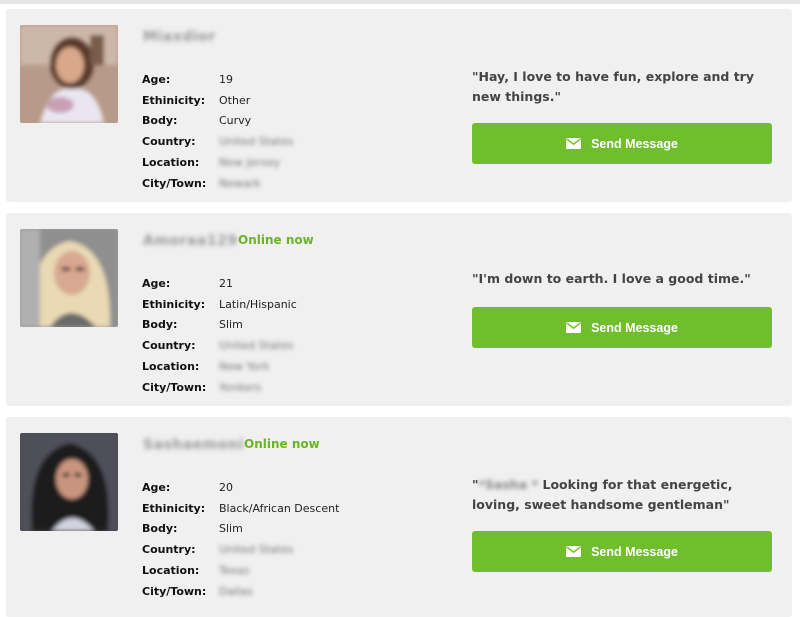 The height and width of the screenshot is (617, 800). Describe the element at coordinates (240, 183) in the screenshot. I see `city-value: Newark` at that location.